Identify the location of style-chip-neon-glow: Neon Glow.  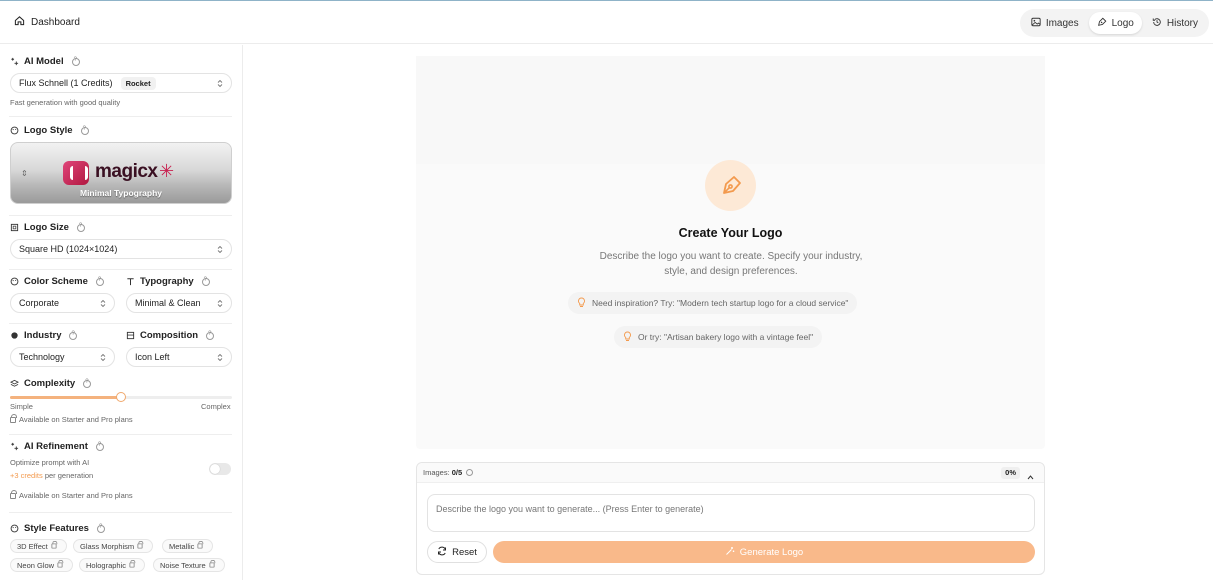
(42, 565).